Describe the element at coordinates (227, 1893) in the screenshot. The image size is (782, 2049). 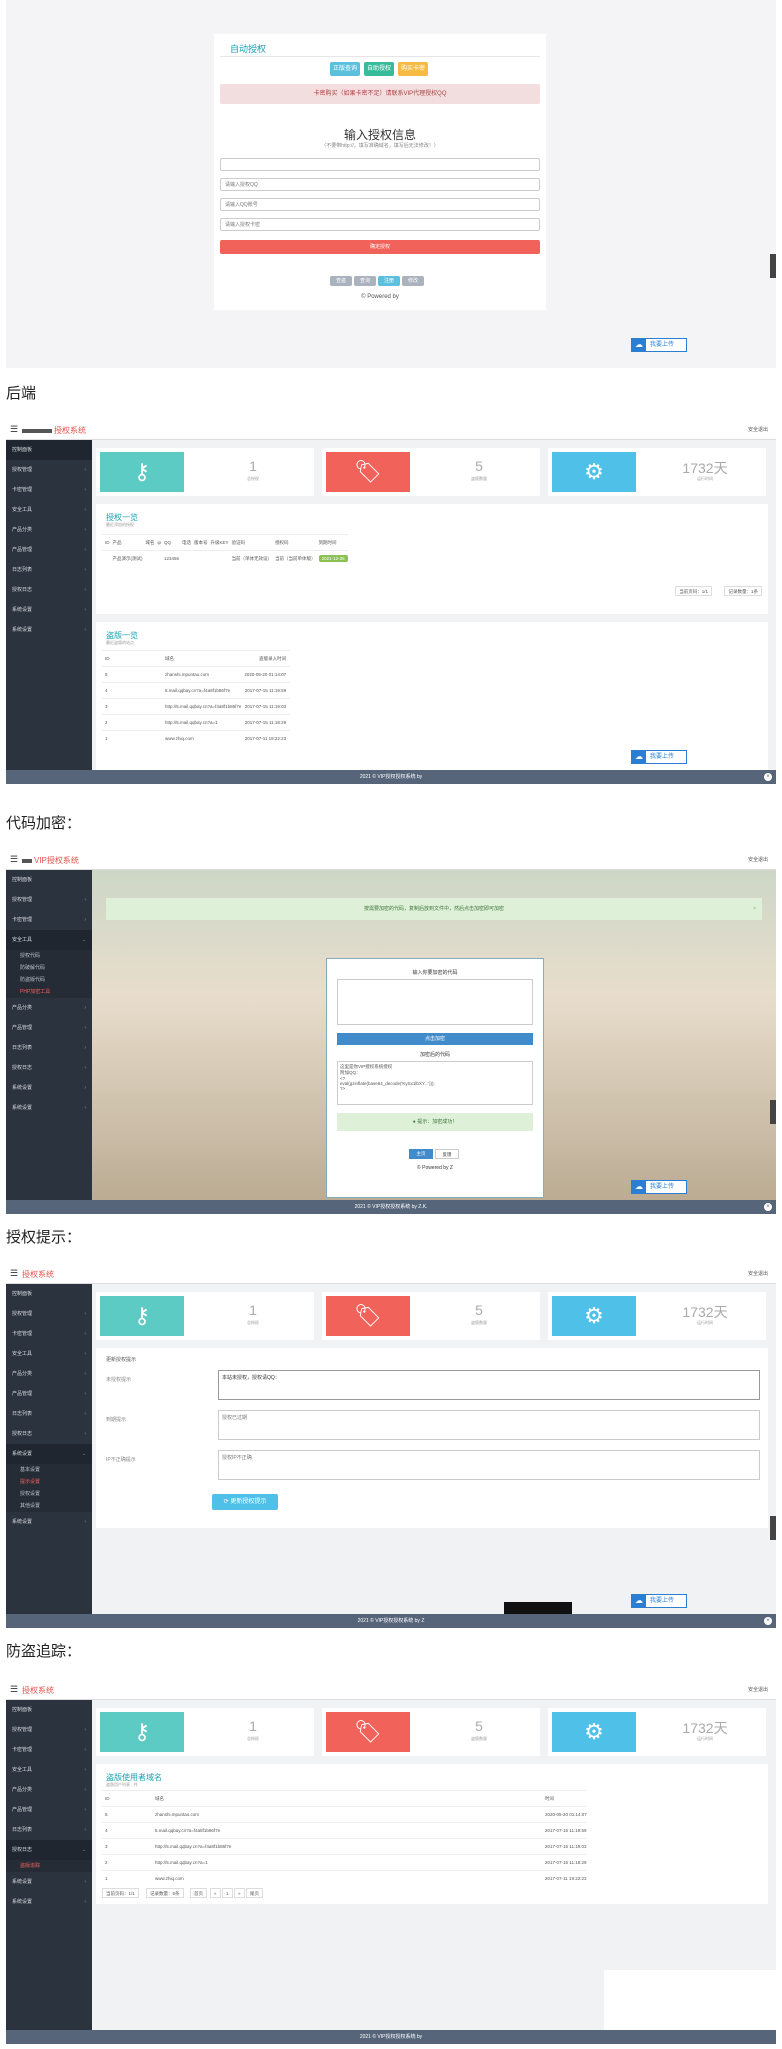
I see `pager-current: 1` at that location.